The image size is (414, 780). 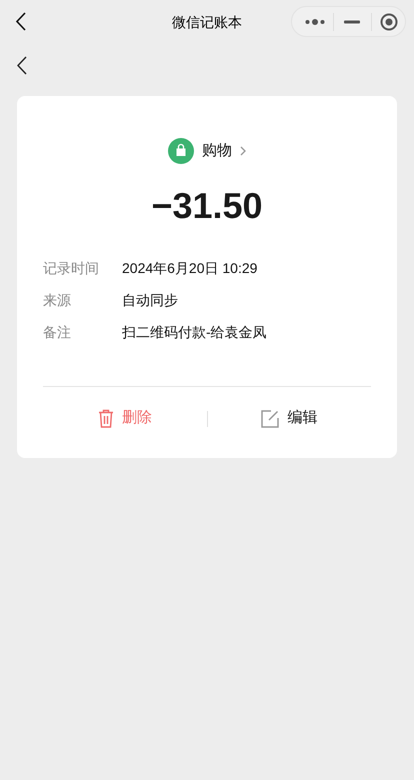 I want to click on edit-icon, so click(x=270, y=419).